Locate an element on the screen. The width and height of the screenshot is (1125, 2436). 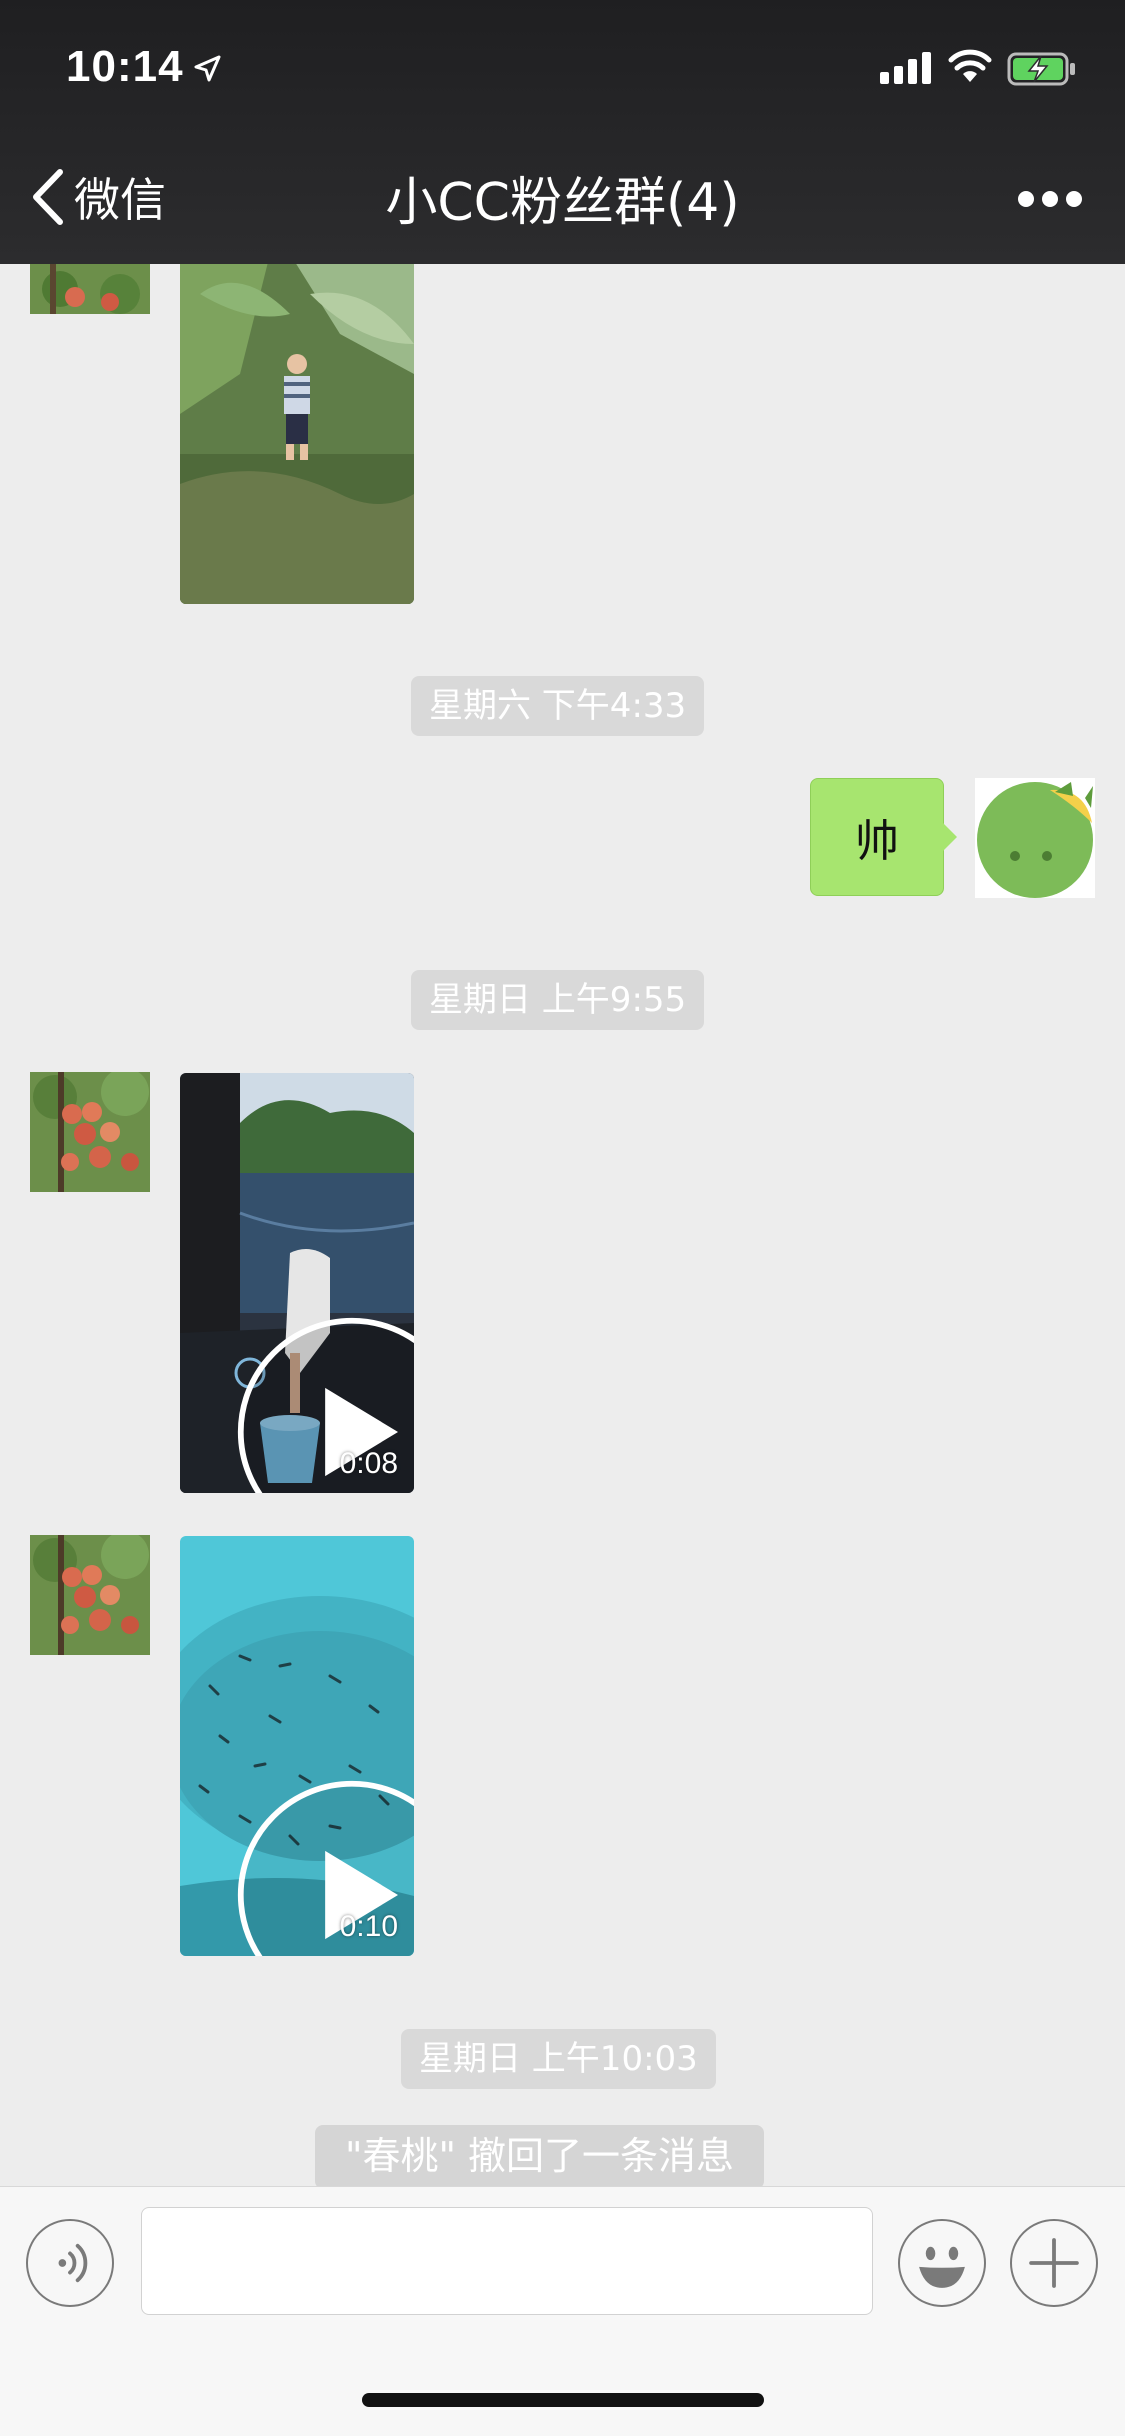
message-input is located at coordinates (507, 2261).